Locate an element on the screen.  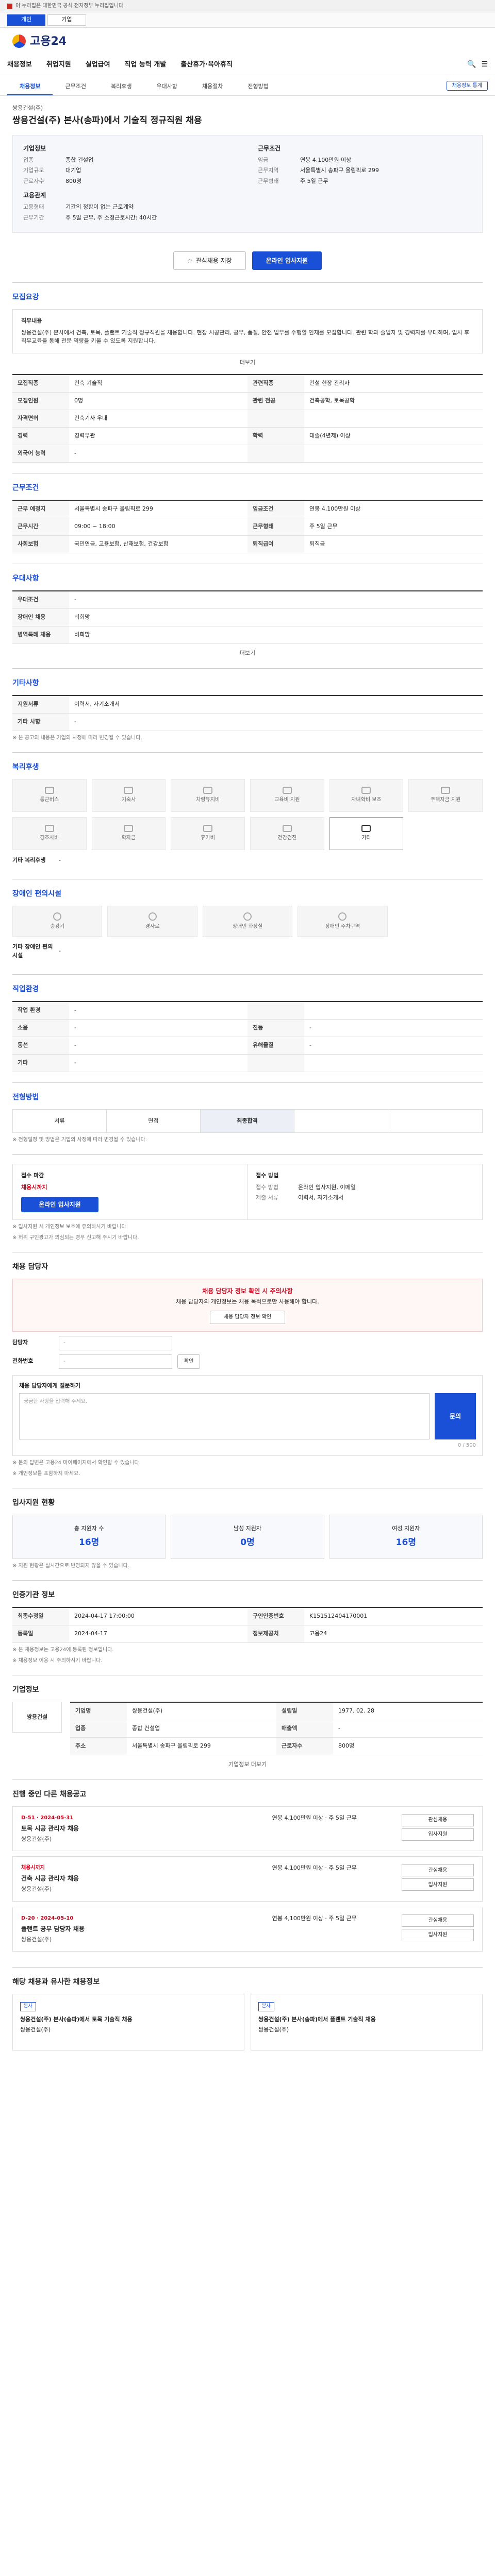
car-icon is located at coordinates (208, 790).